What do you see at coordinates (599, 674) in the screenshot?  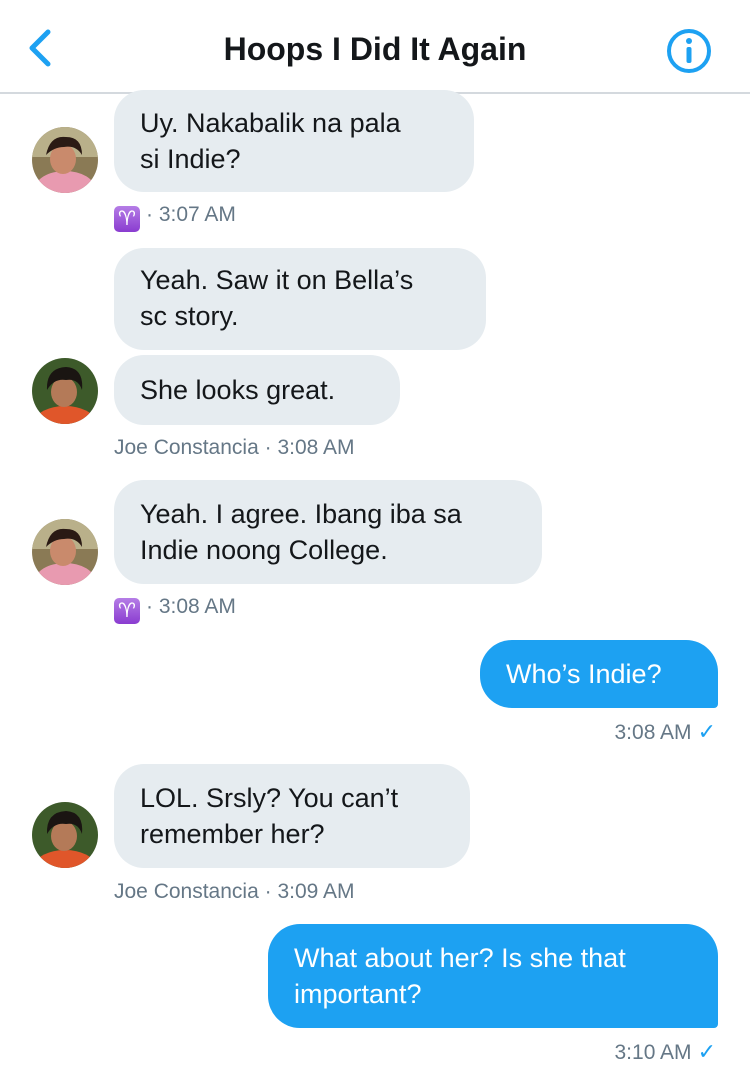 I see `message-bubble-outgoing: Who’s Indie?` at bounding box center [599, 674].